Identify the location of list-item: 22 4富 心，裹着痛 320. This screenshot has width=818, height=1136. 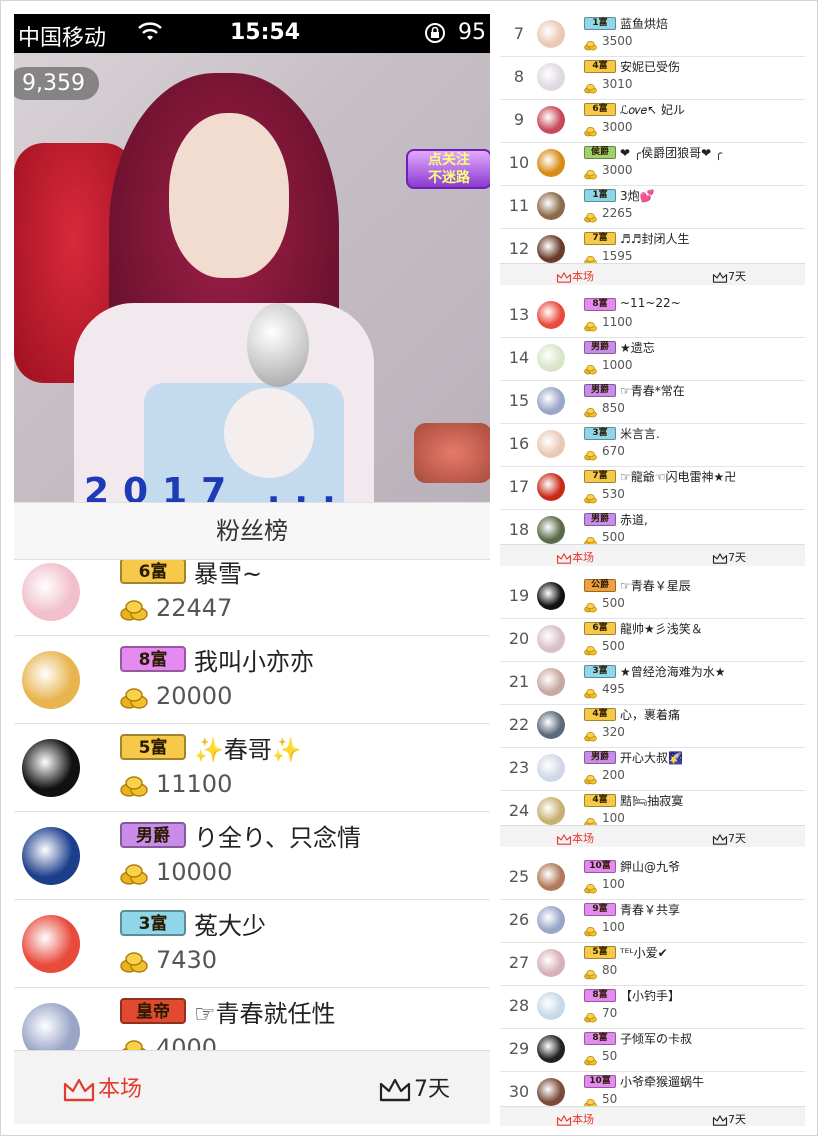
(652, 726).